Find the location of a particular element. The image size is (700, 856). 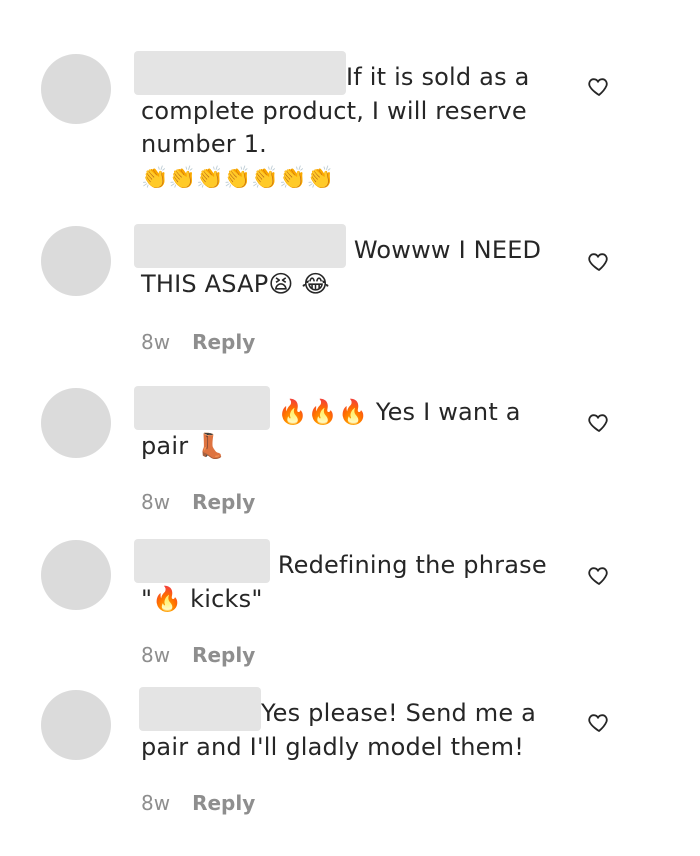

comment-text: Wowww I NEED THIS ASAP😫 😂 is located at coordinates (342, 262).